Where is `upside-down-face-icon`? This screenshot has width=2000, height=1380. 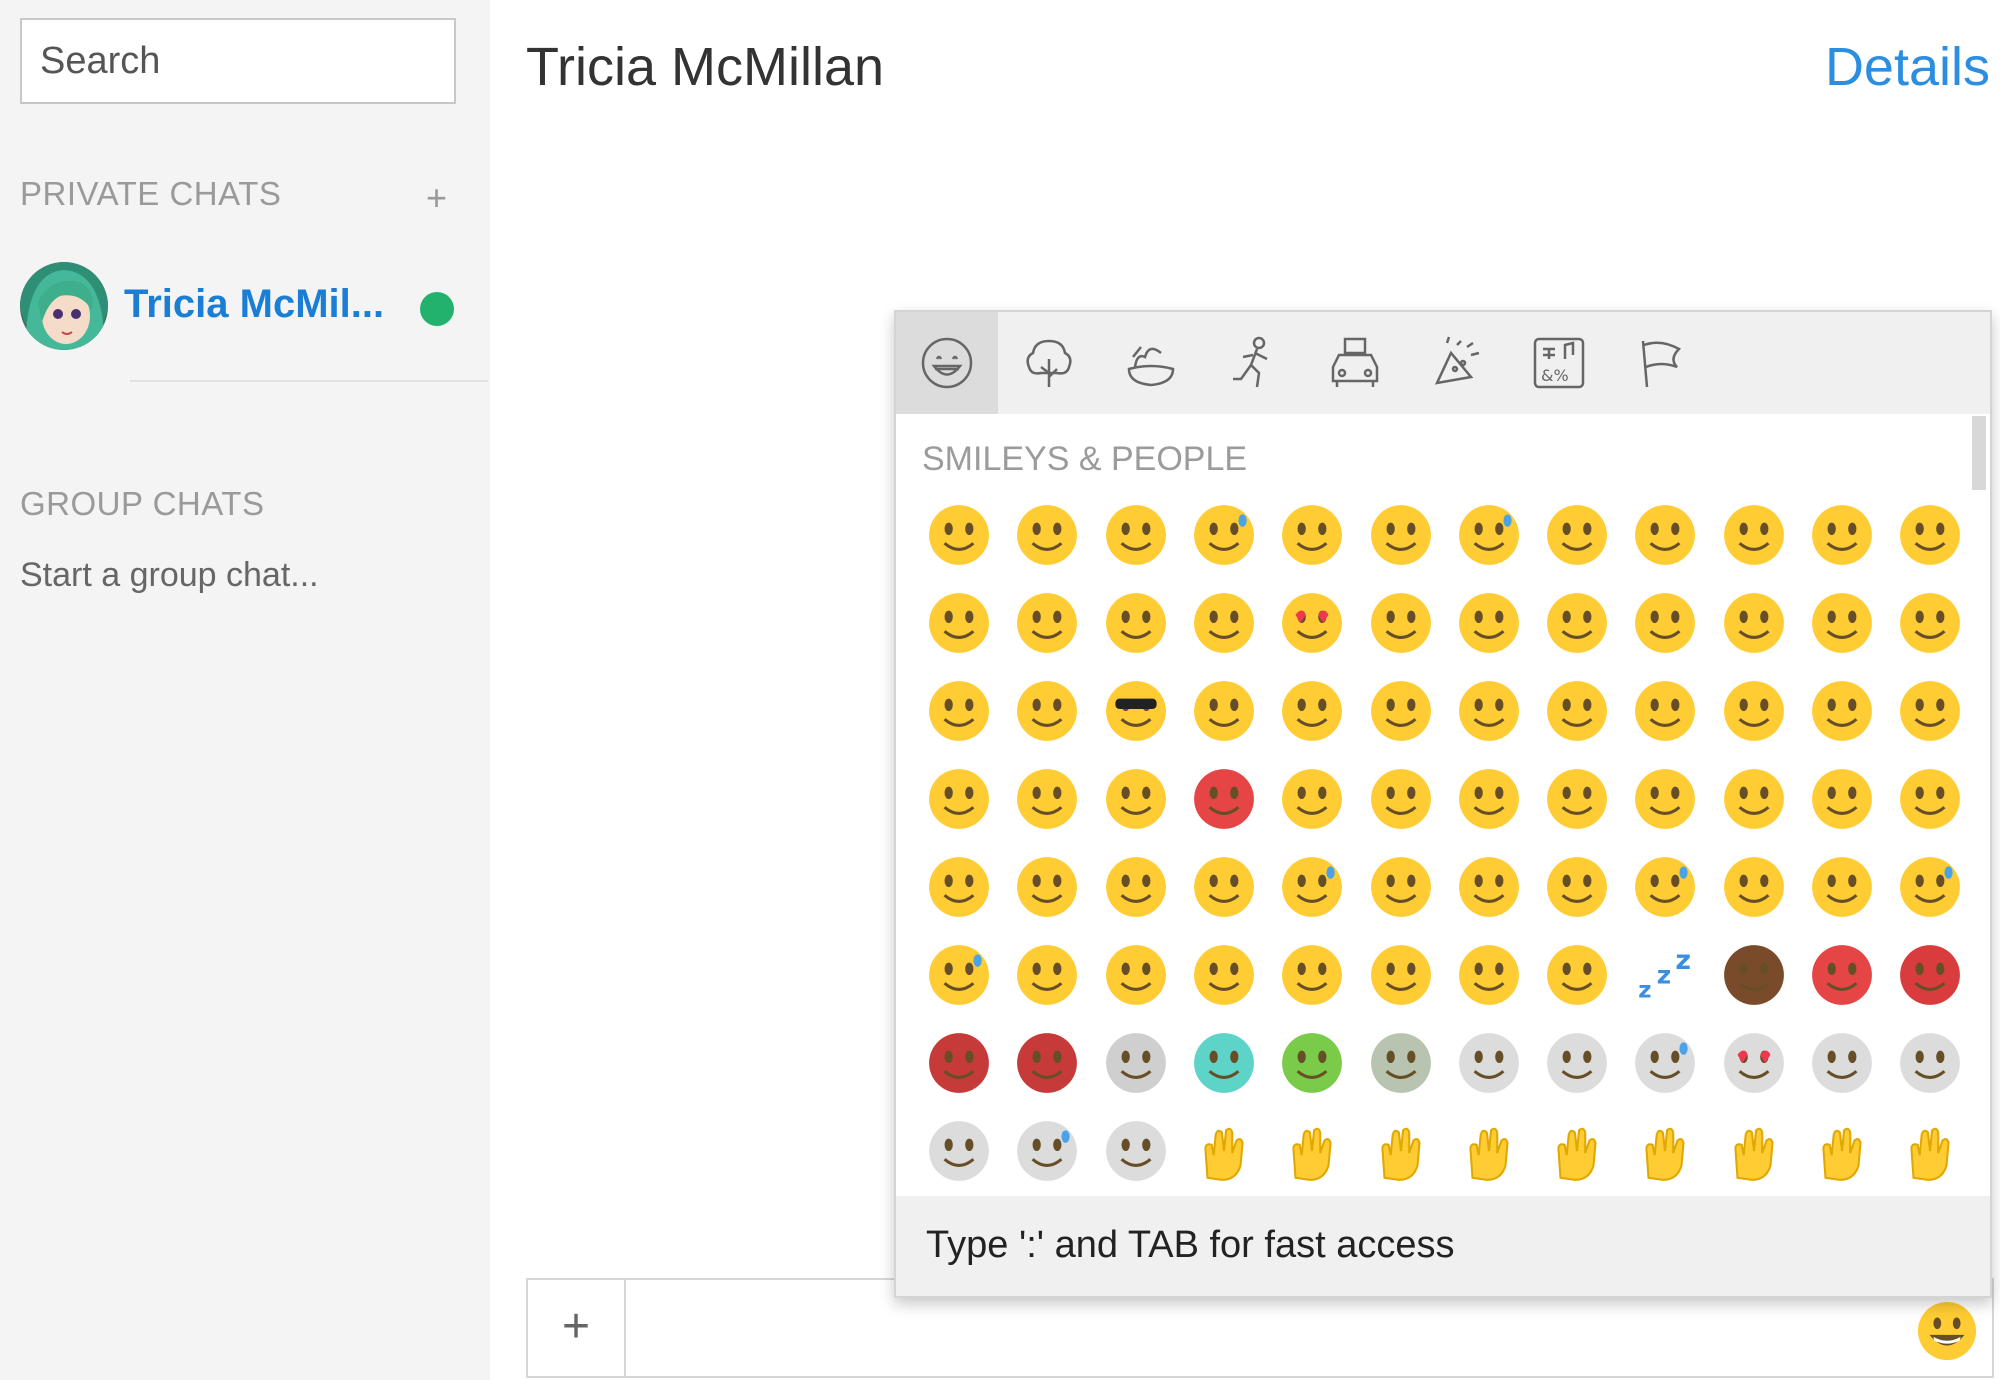
upside-down-face-icon is located at coordinates (959, 623).